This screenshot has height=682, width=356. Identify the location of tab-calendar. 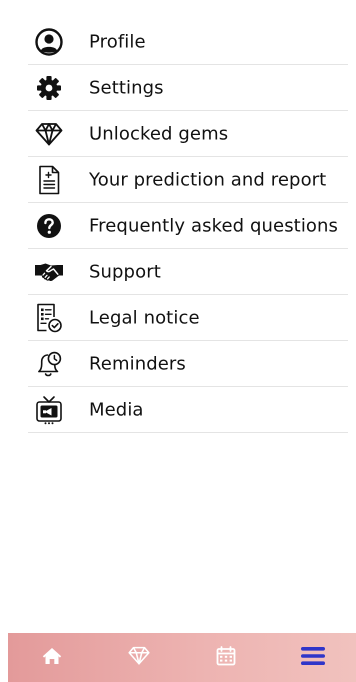
(225, 657).